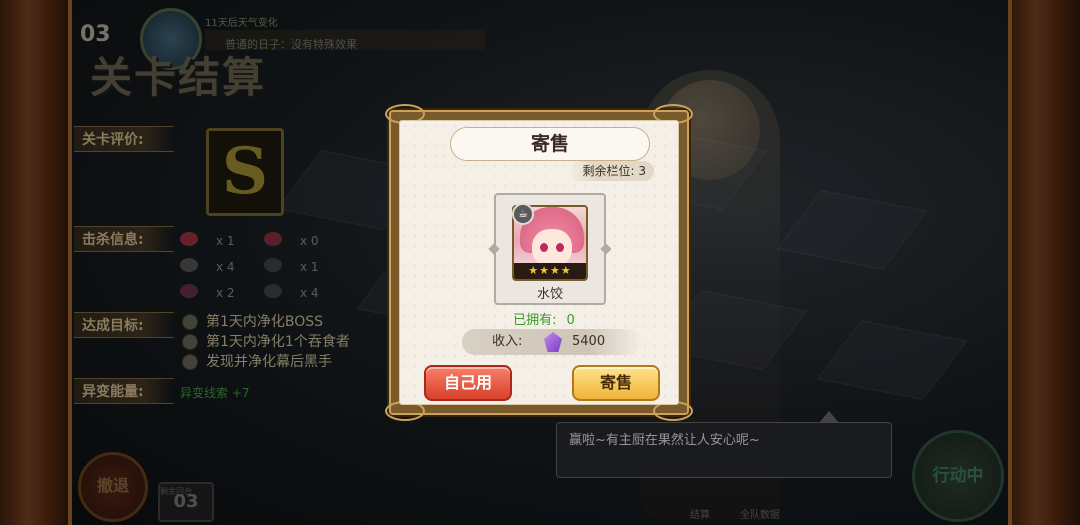 The height and width of the screenshot is (525, 1080). Describe the element at coordinates (611, 171) in the screenshot. I see `remaining-slots: 剩余栏位: 3` at that location.